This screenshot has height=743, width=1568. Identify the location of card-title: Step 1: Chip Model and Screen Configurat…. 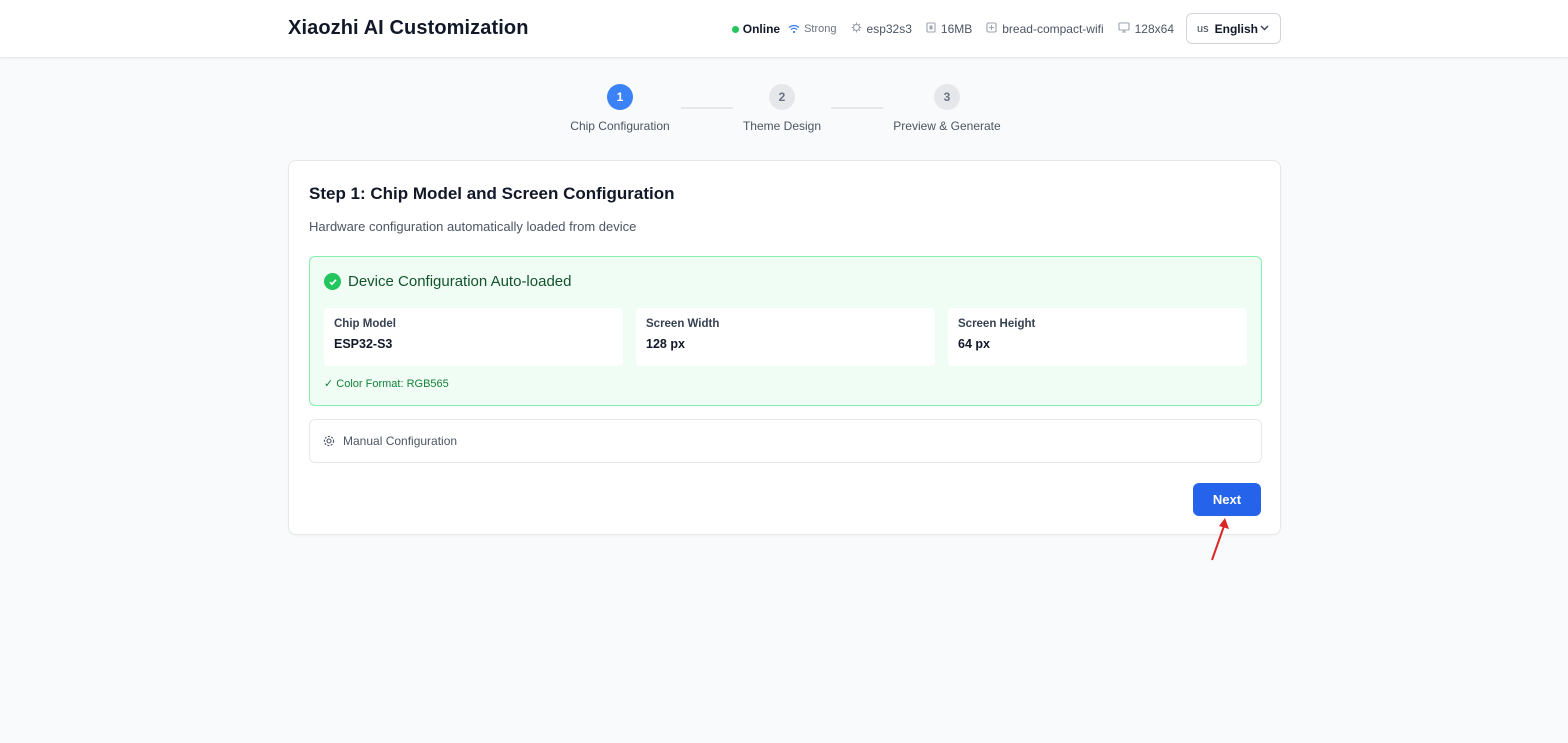
(492, 193).